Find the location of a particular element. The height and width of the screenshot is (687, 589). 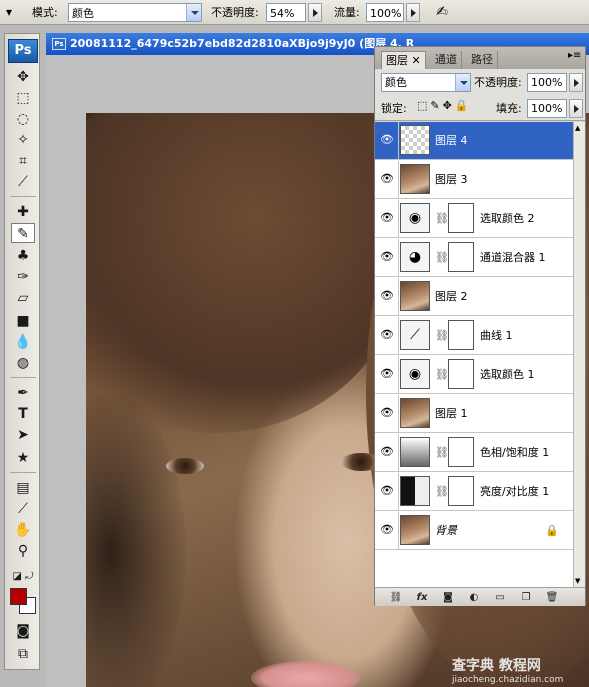

healing-brush-tool-icon: ✚ is located at coordinates (23, 212).